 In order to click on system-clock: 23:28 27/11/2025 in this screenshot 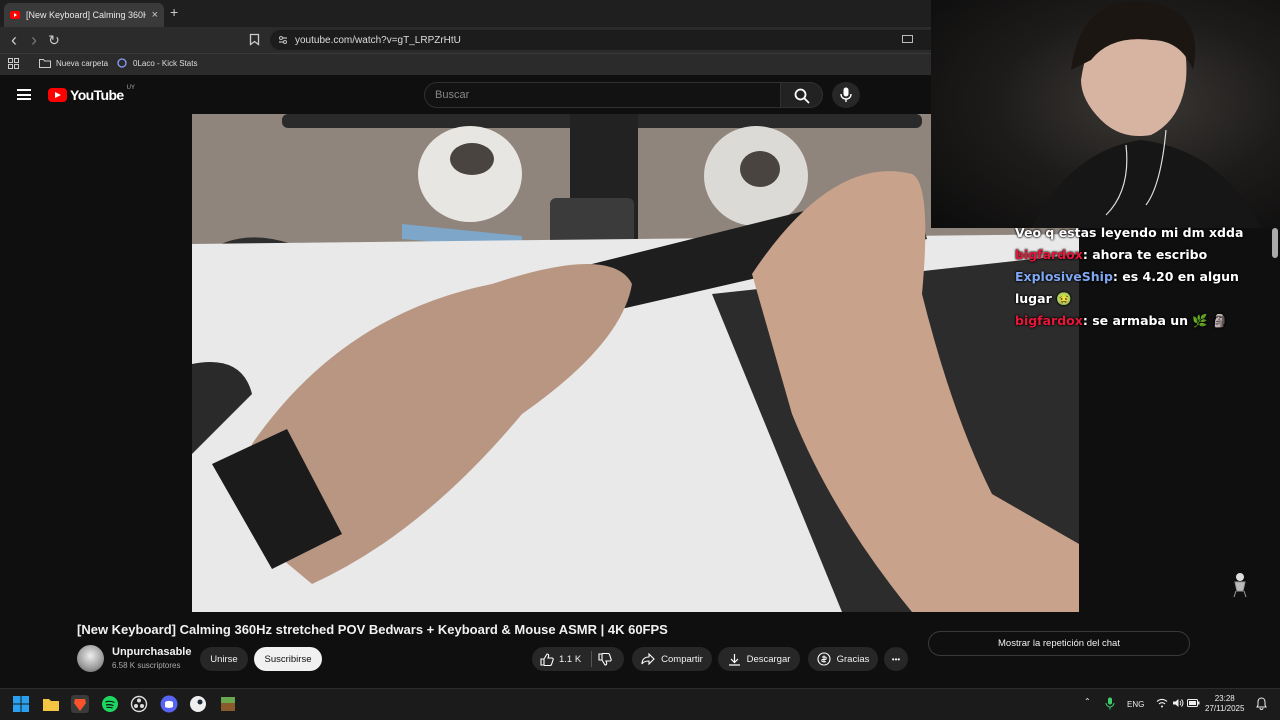, I will do `click(1224, 704)`.